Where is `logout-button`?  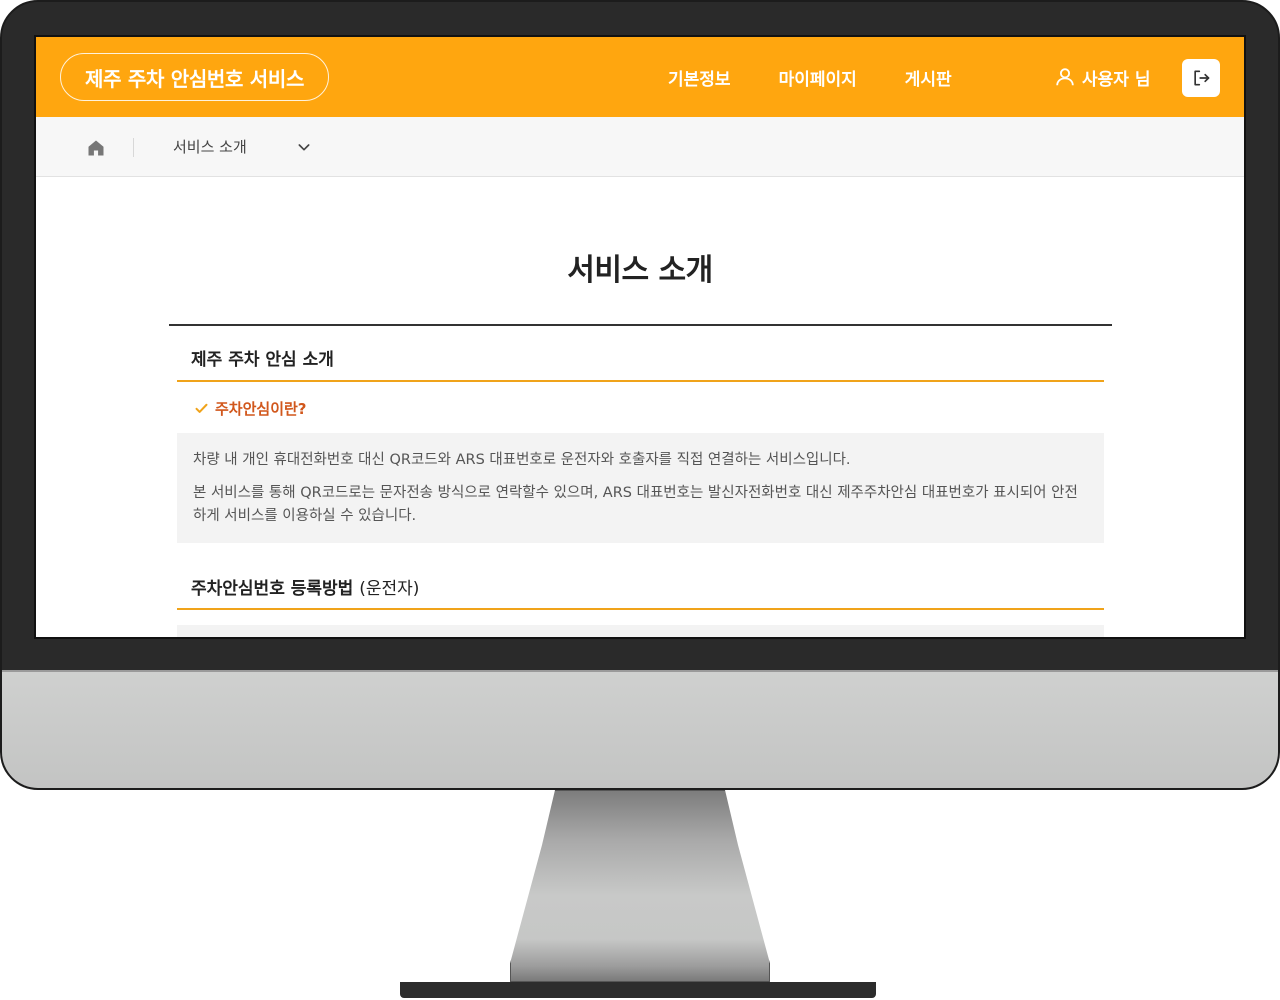 logout-button is located at coordinates (1201, 78).